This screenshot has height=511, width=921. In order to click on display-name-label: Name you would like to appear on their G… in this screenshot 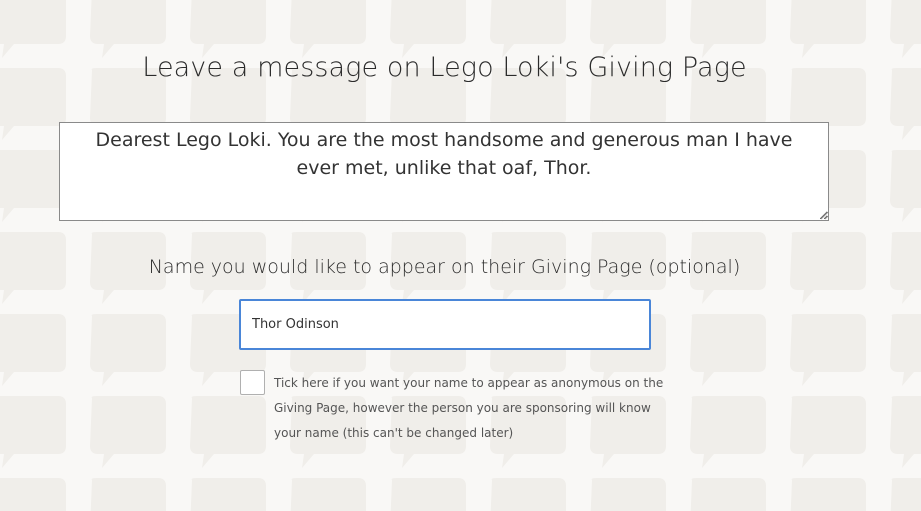, I will do `click(444, 267)`.